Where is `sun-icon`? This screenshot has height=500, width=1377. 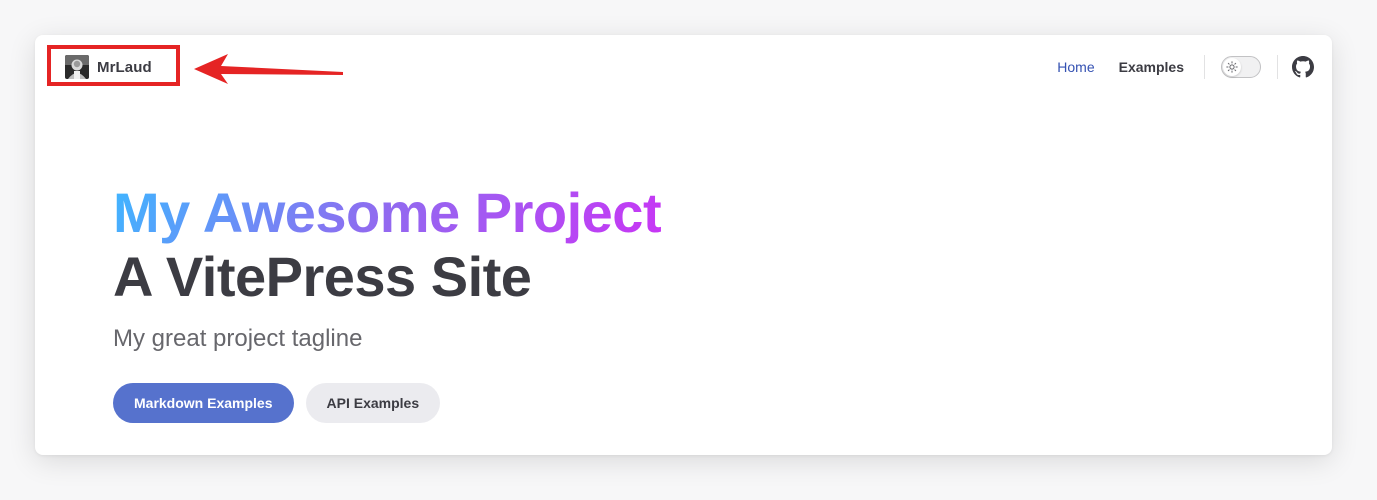
sun-icon is located at coordinates (1232, 67).